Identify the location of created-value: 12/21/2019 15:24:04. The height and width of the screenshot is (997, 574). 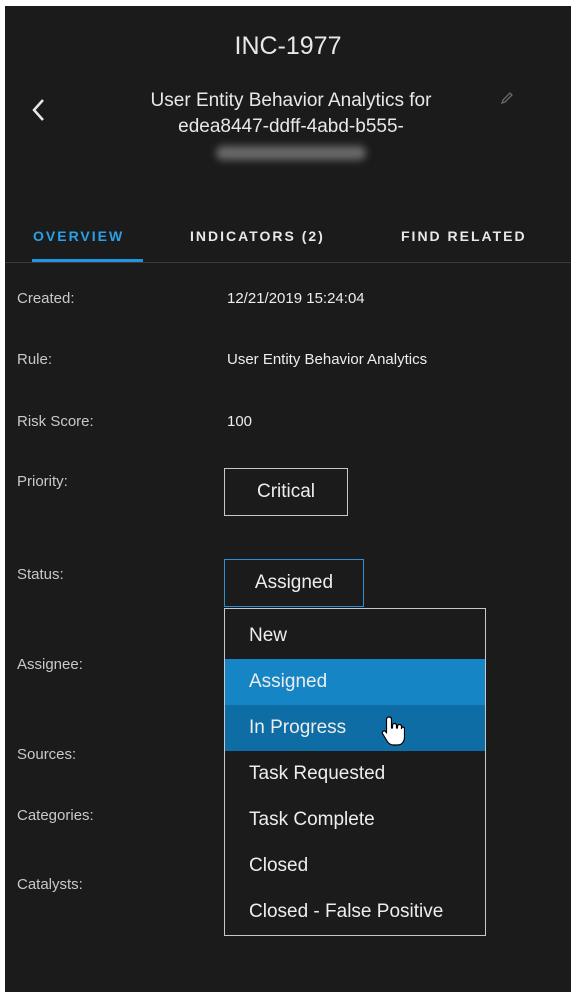
(296, 298).